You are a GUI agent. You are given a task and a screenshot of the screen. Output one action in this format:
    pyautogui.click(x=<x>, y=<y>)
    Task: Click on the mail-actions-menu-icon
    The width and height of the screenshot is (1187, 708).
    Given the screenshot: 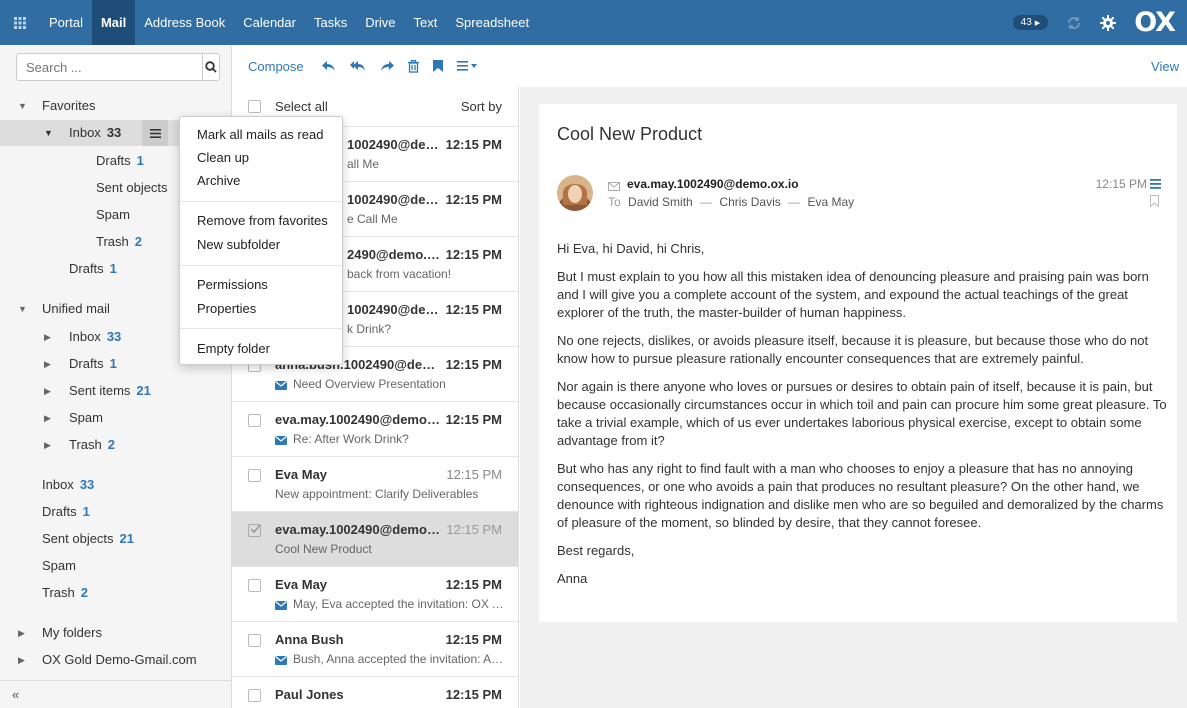 What is the action you would take?
    pyautogui.click(x=1155, y=184)
    